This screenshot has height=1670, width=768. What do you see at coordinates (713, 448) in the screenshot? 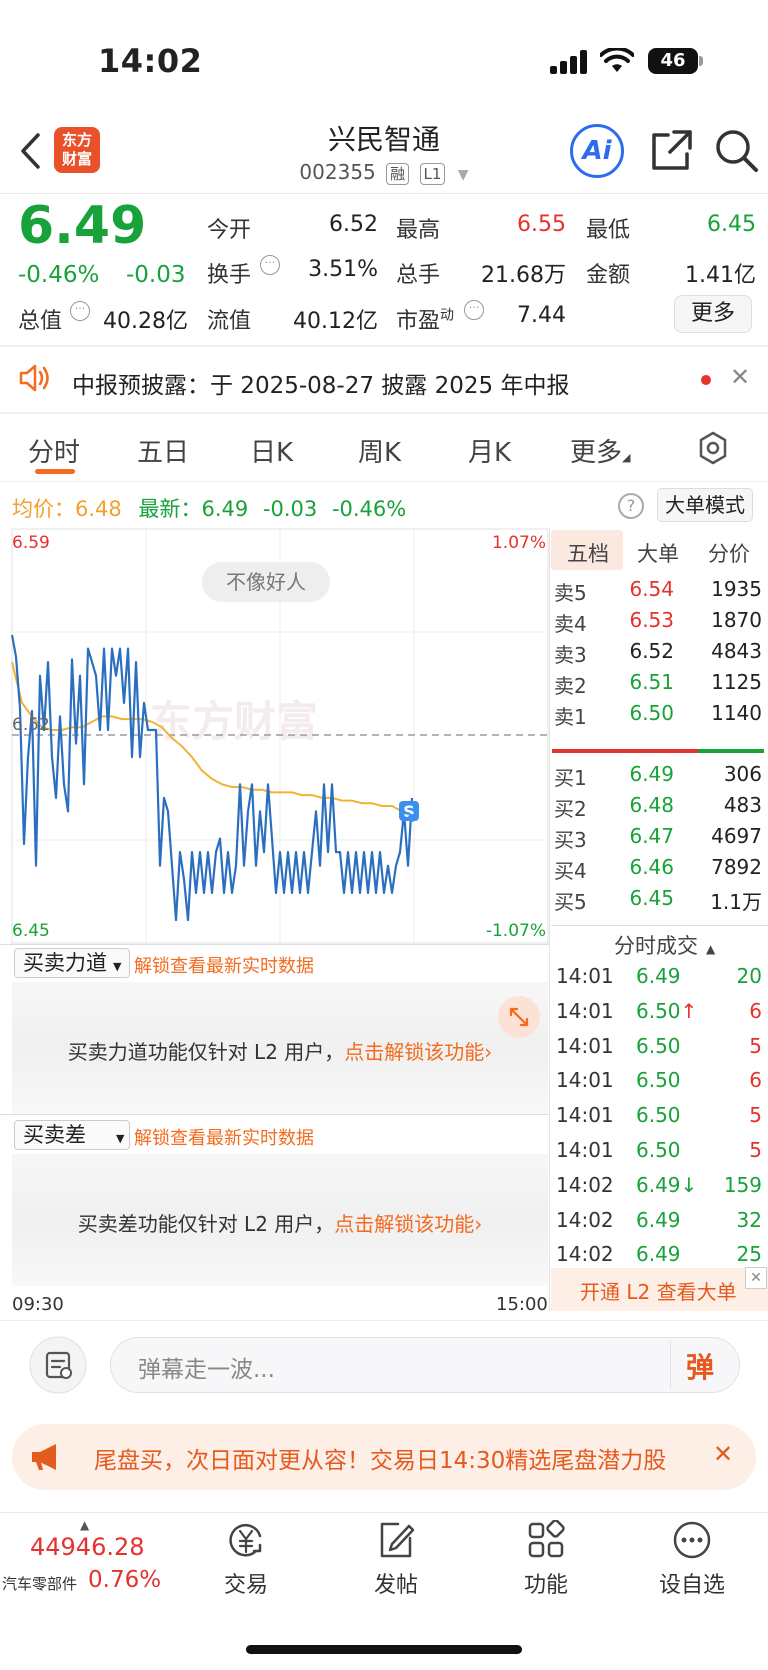
I see `gear-icon` at bounding box center [713, 448].